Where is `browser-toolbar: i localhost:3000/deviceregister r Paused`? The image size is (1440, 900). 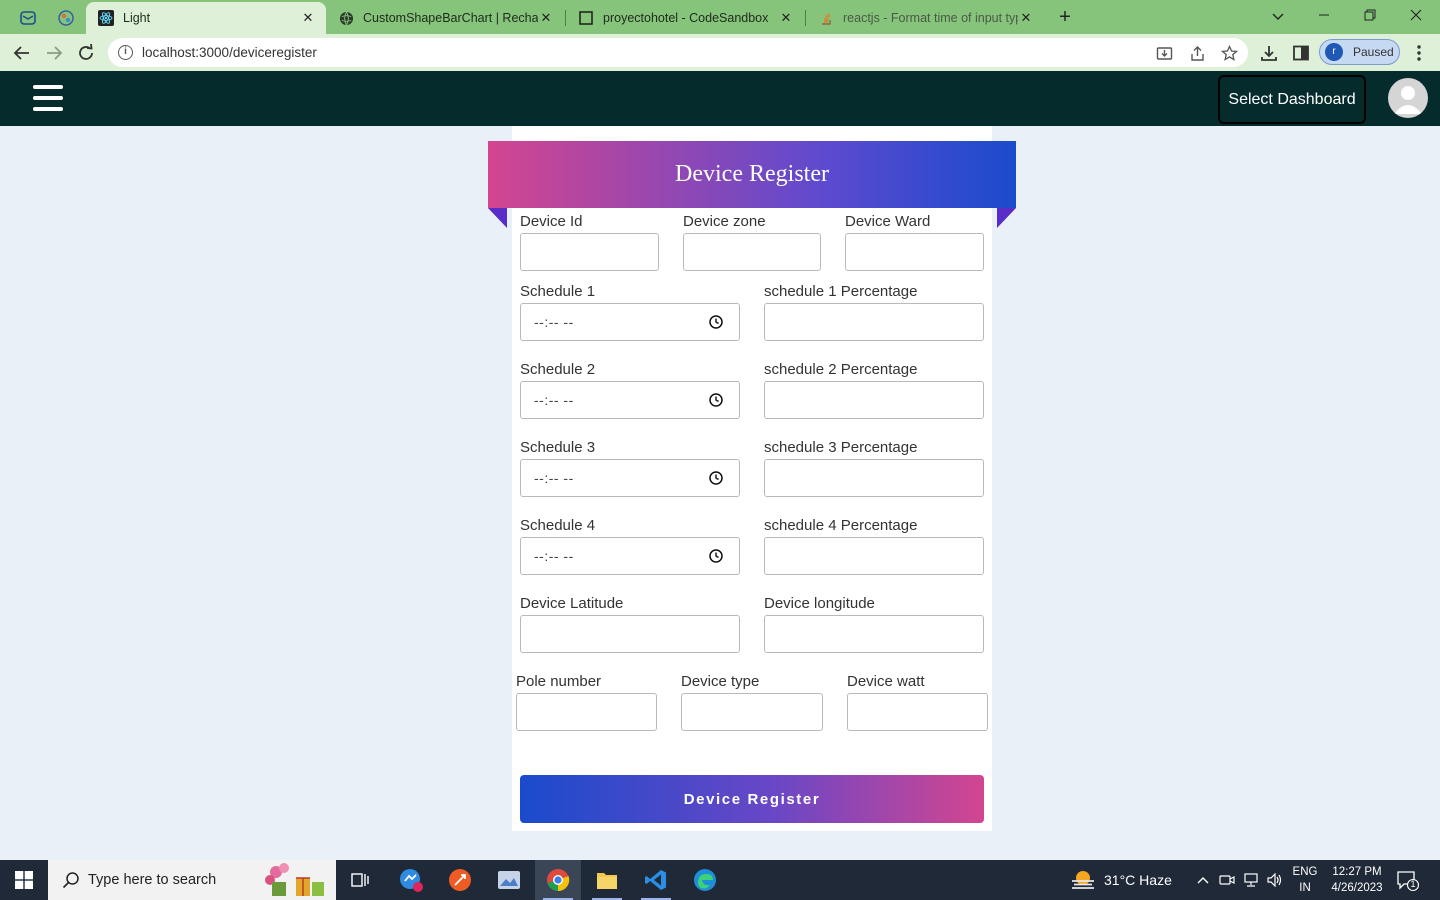
browser-toolbar: i localhost:3000/deviceregister r Paused is located at coordinates (720, 52).